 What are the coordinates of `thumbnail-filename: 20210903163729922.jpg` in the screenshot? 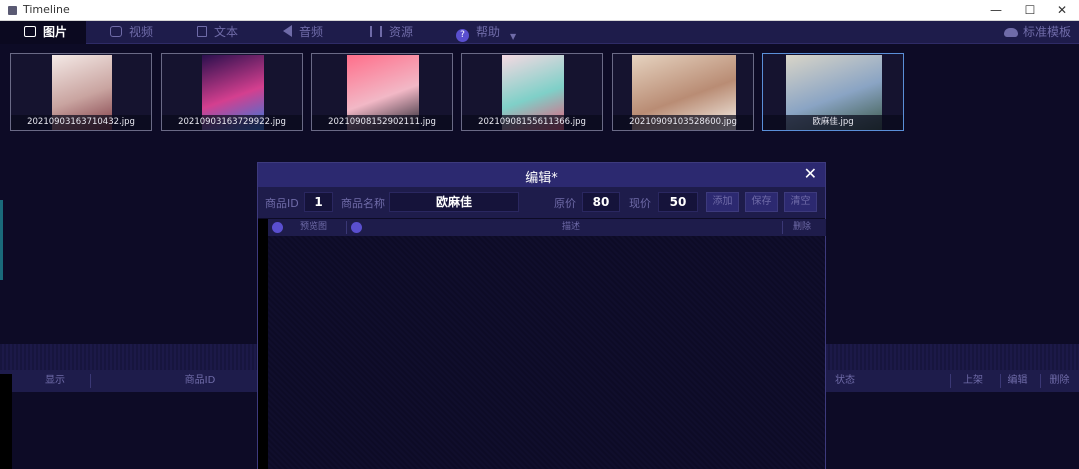 It's located at (232, 122).